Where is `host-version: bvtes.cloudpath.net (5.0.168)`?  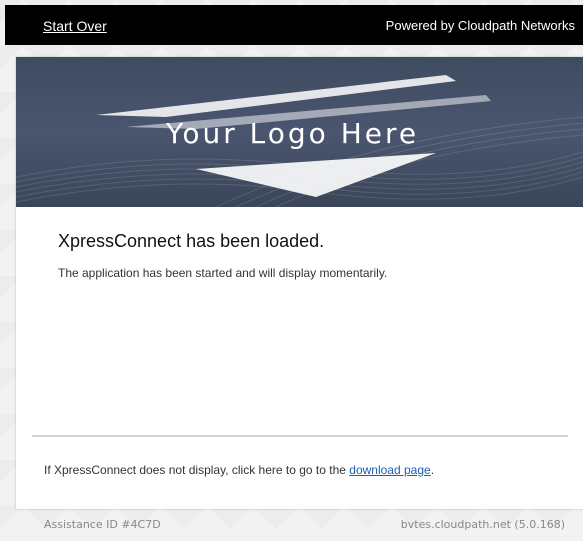 host-version: bvtes.cloudpath.net (5.0.168) is located at coordinates (482, 524).